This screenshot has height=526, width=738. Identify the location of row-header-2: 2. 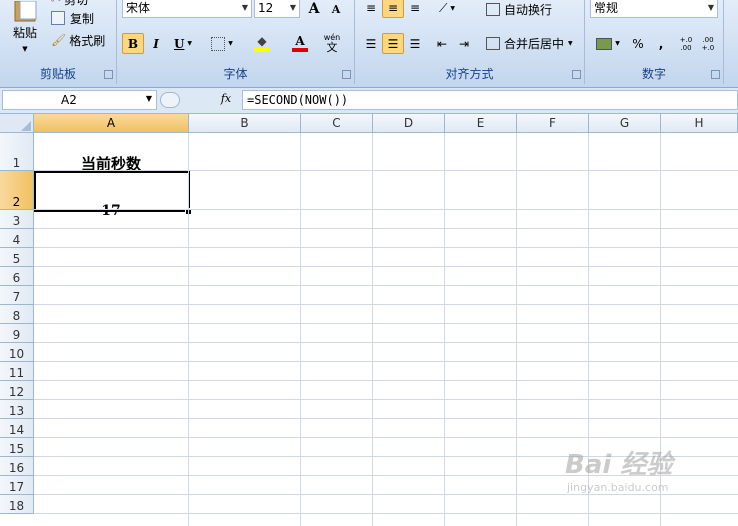
(17, 190).